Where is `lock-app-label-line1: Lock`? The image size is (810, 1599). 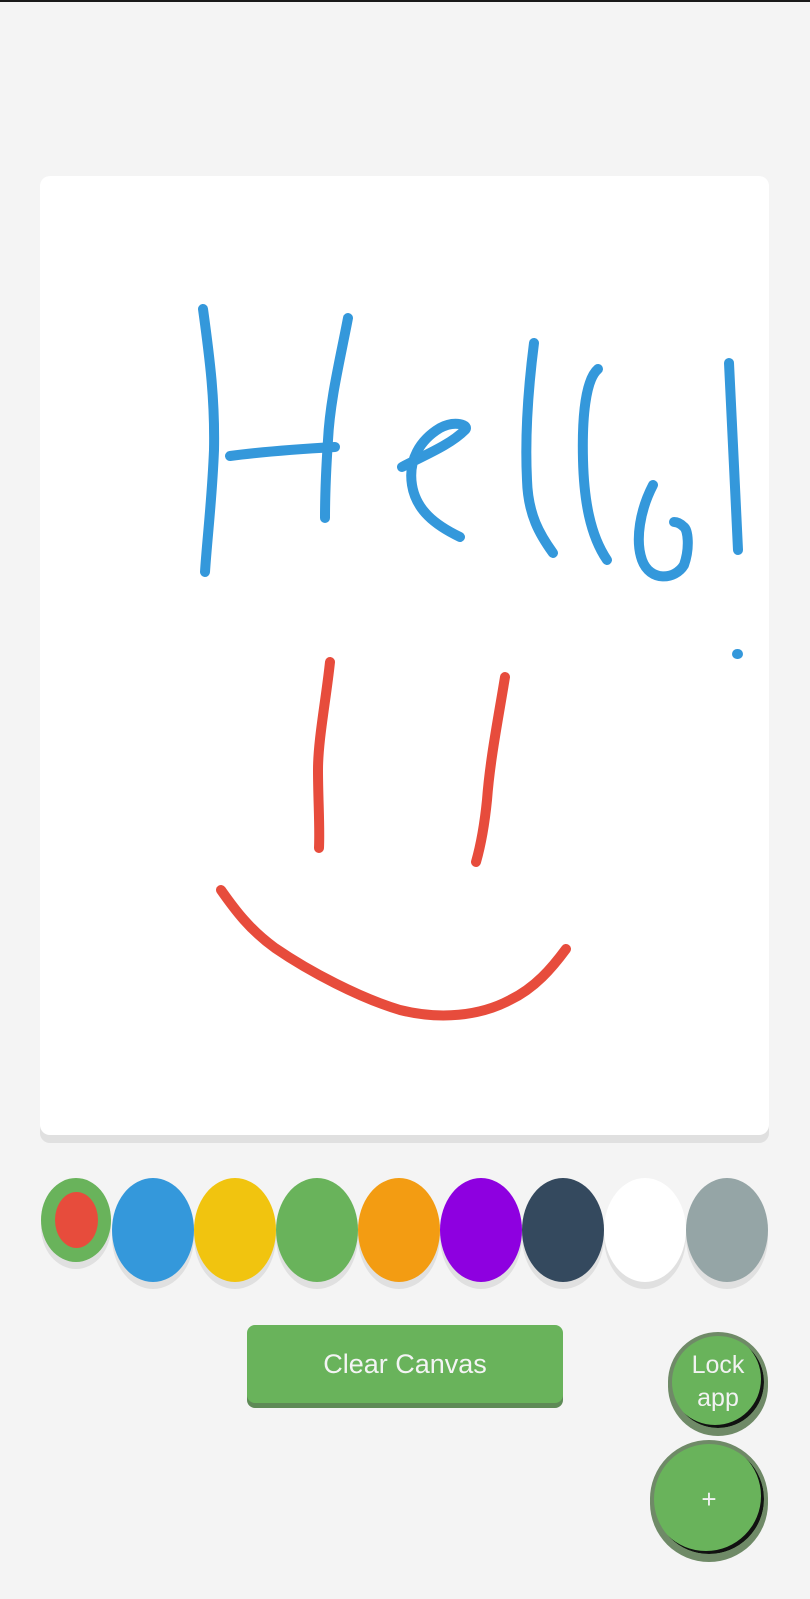
lock-app-label-line1: Lock is located at coordinates (718, 1365).